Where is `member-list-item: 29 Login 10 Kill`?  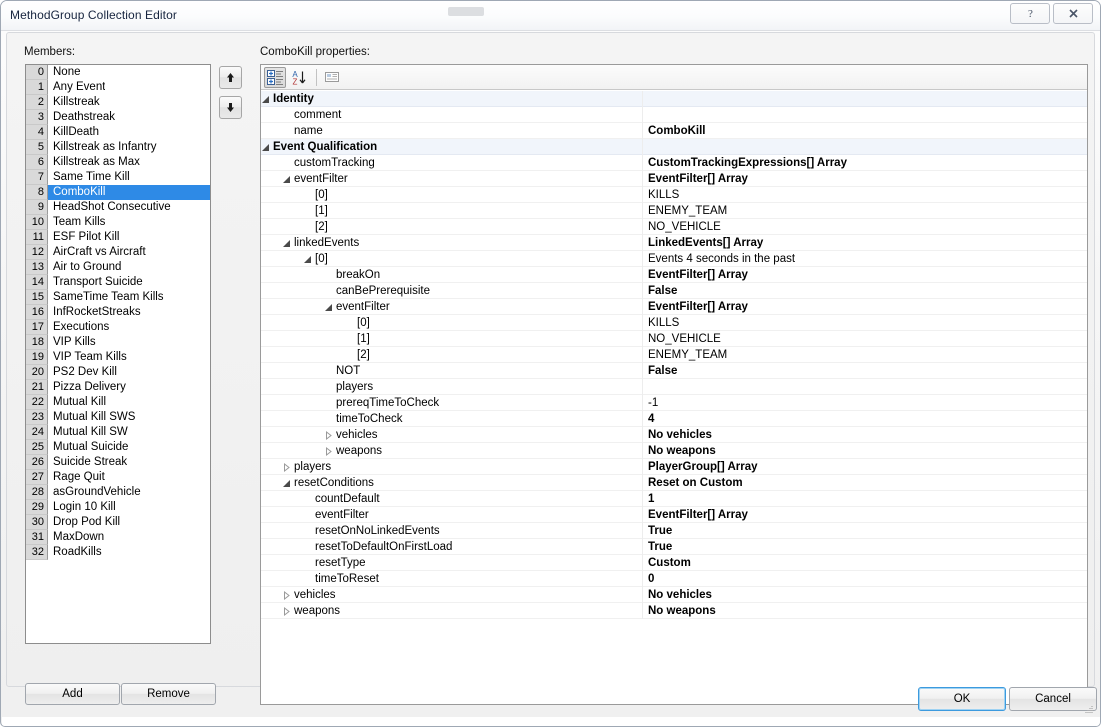
member-list-item: 29 Login 10 Kill is located at coordinates (118, 507).